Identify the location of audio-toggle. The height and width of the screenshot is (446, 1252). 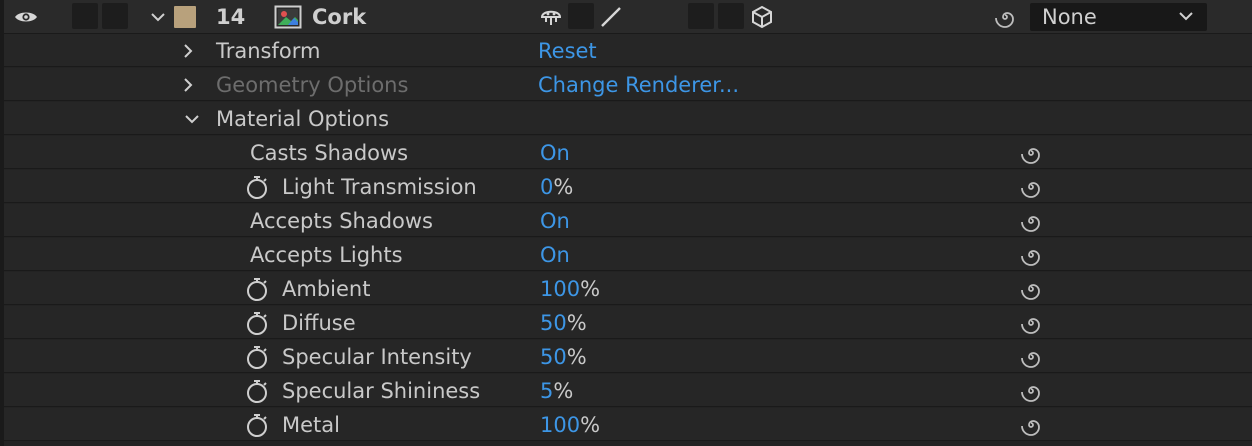
(85, 16).